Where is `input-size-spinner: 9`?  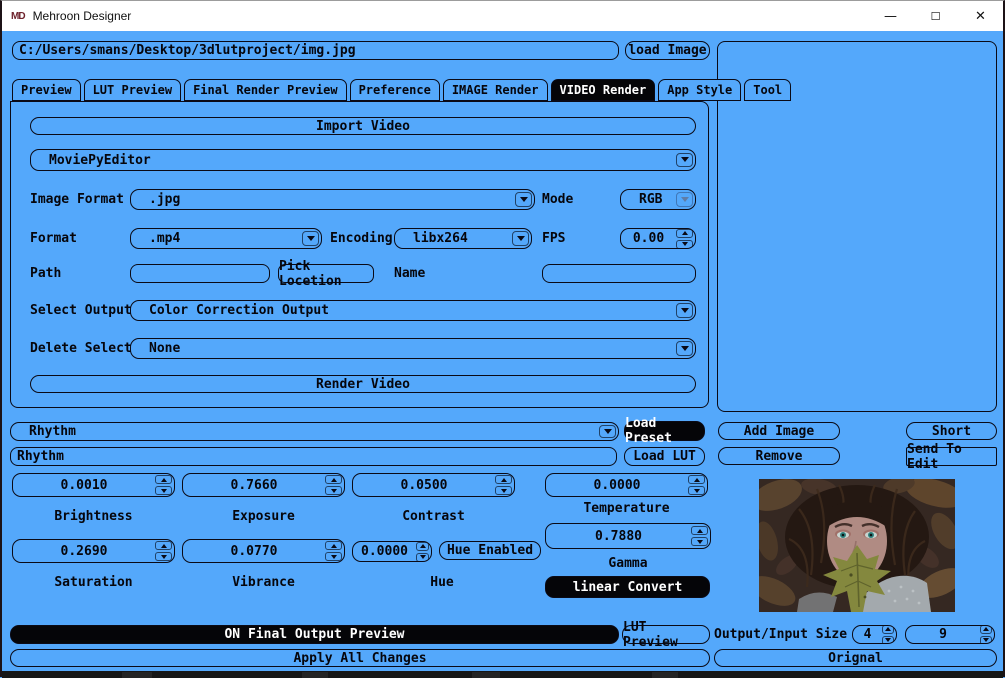
input-size-spinner: 9 is located at coordinates (950, 634).